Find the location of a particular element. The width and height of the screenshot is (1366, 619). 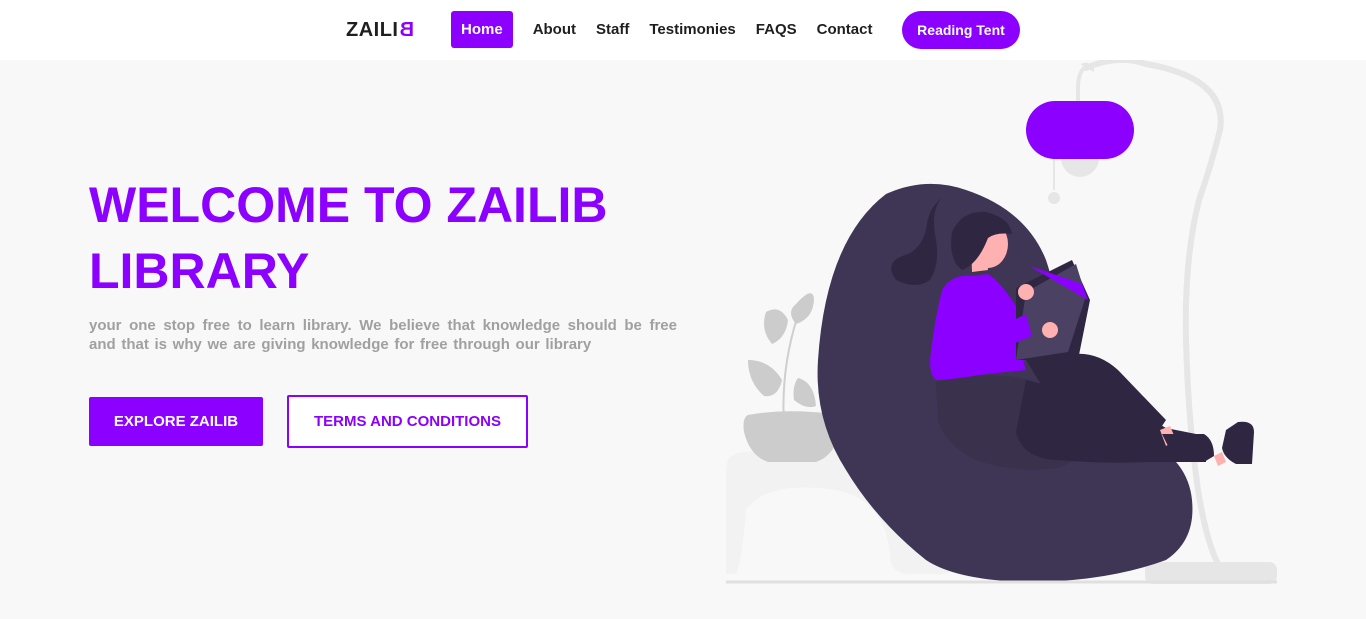

nav-link-staff: Staff is located at coordinates (612, 29).